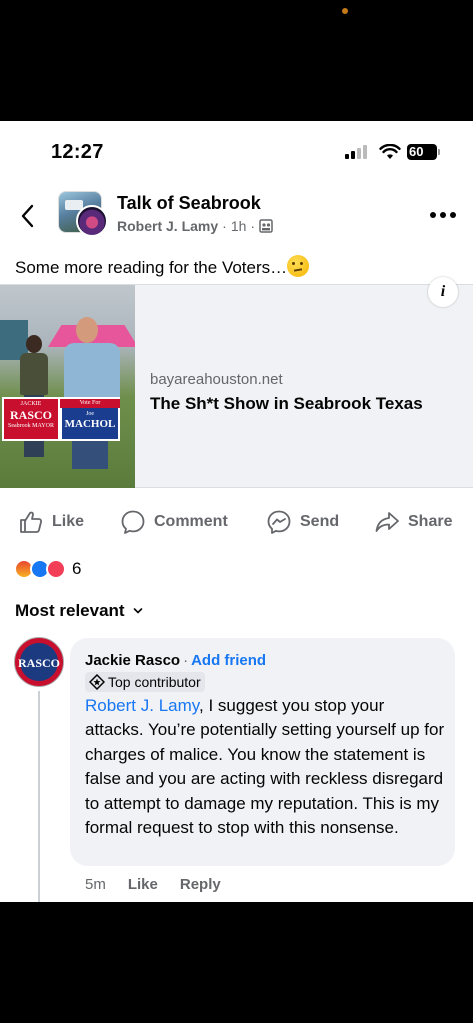 This screenshot has width=473, height=1023. I want to click on more-options-icon, so click(443, 215).